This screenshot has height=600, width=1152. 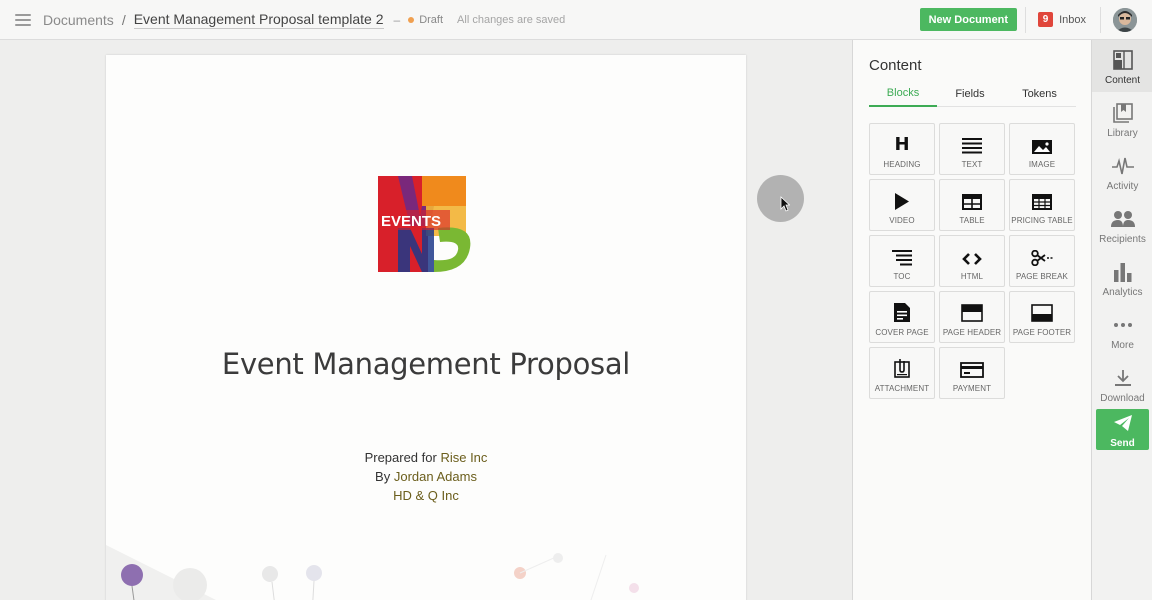 I want to click on nav-more: More, so click(x=1122, y=331).